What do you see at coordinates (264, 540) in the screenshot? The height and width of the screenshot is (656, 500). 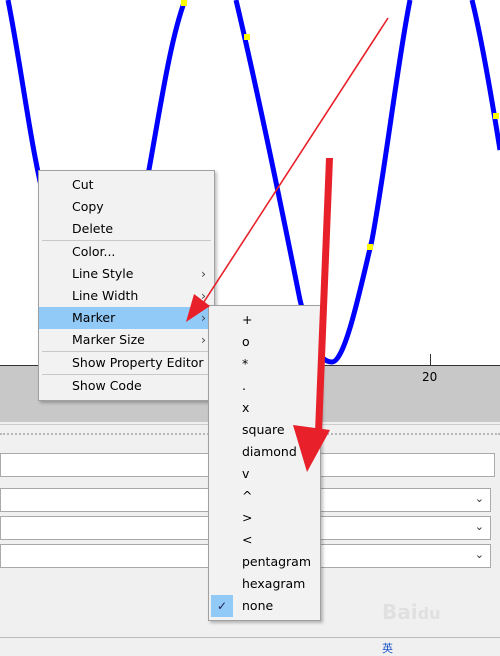 I see `marker-option-triangle-left: <` at bounding box center [264, 540].